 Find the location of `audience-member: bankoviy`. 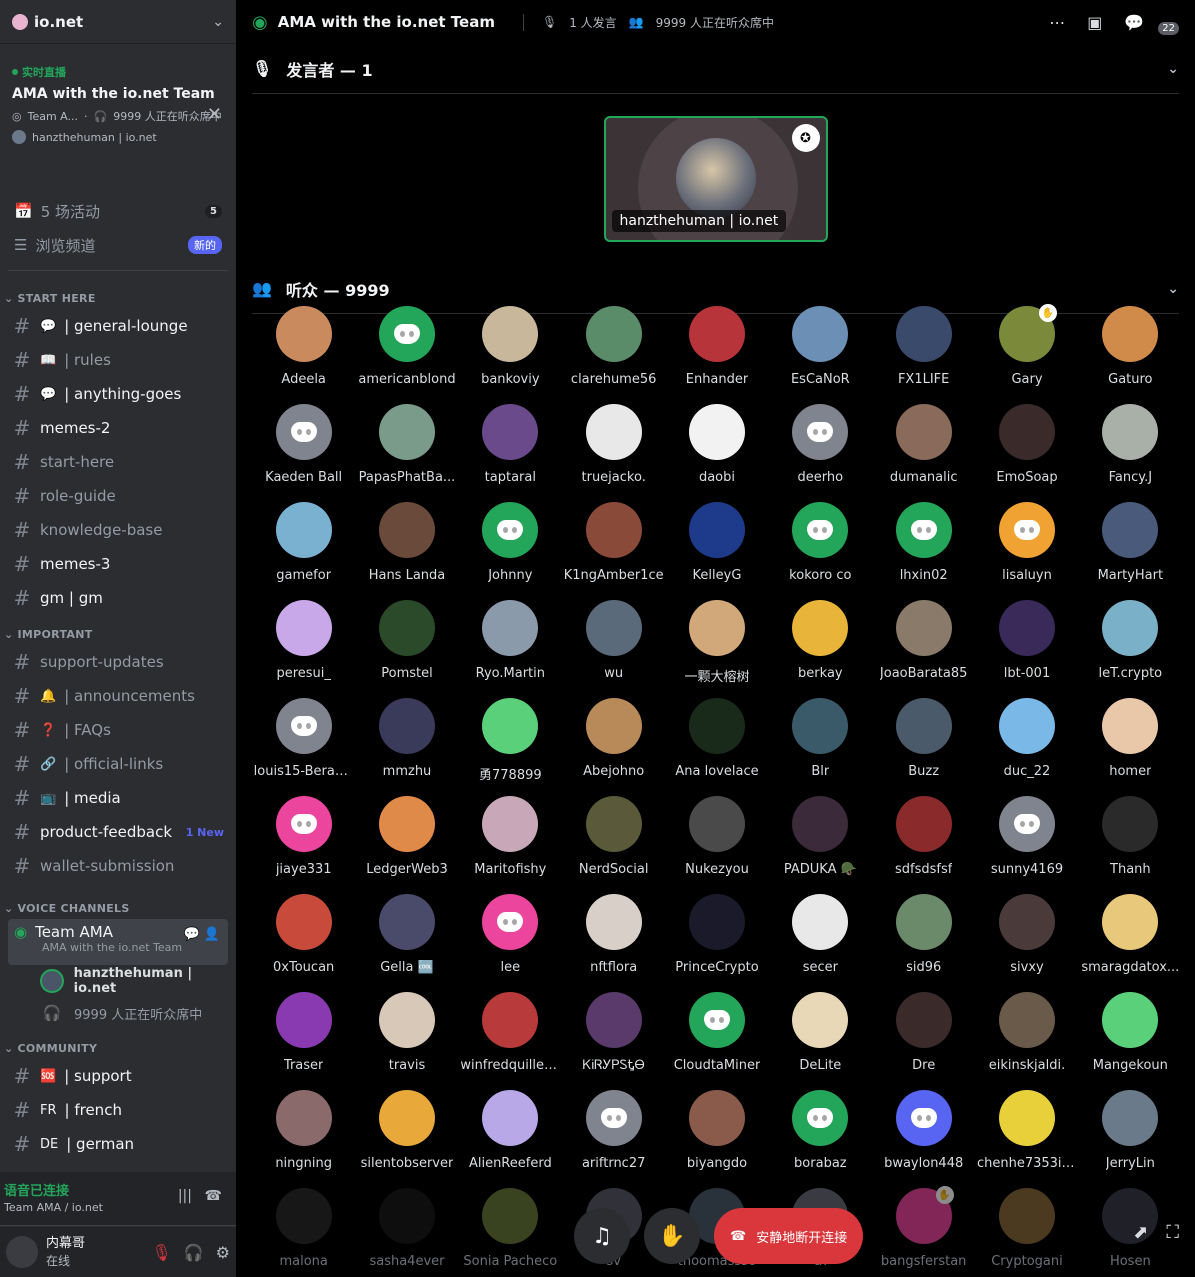

audience-member: bankoviy is located at coordinates (510, 355).